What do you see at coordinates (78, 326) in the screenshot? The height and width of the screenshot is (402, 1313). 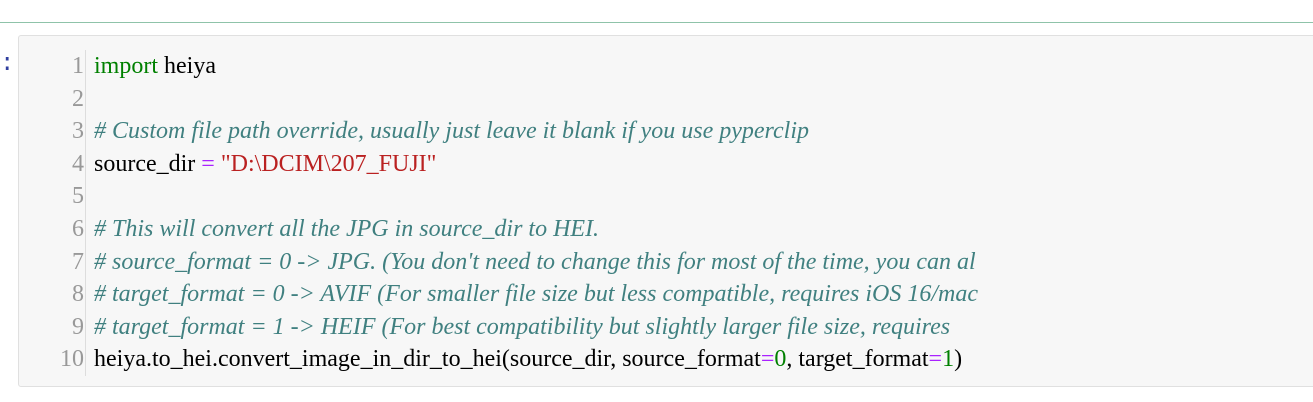 I see `line-number: 9` at bounding box center [78, 326].